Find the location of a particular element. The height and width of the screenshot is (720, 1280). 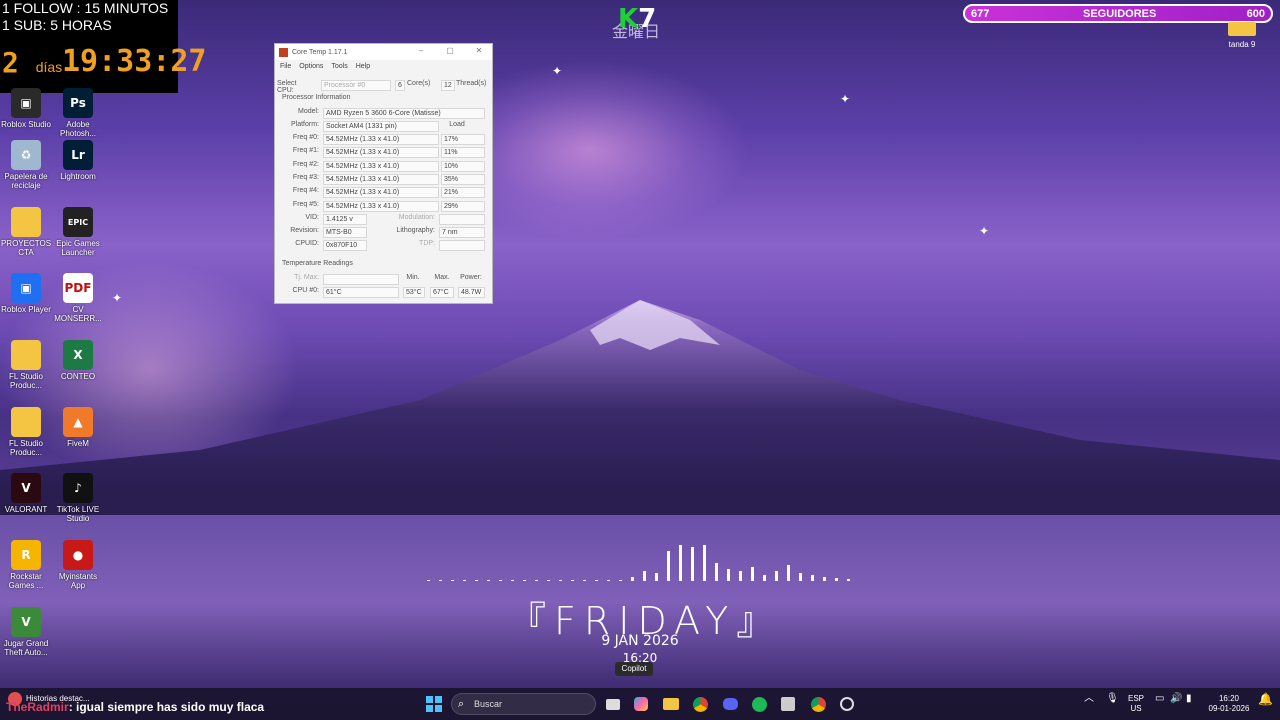

task-view-icon is located at coordinates (613, 704).